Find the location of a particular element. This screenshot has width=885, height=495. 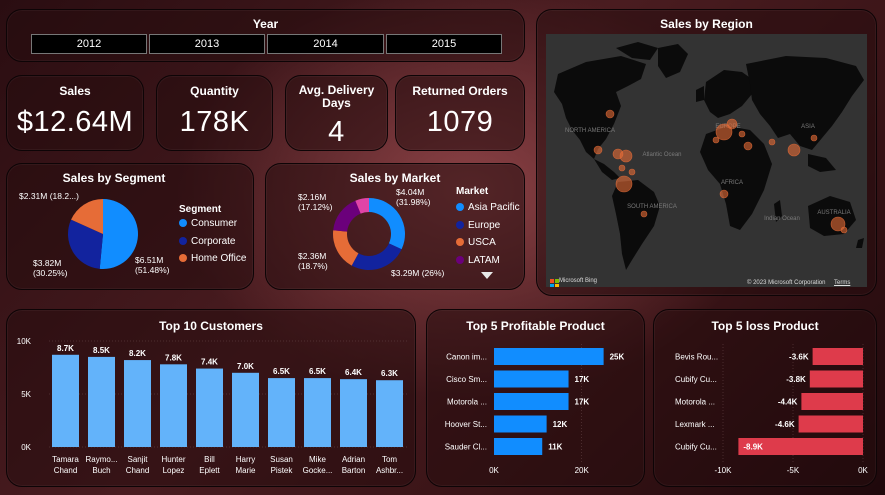

segment-slice-consumer is located at coordinates (119, 234).